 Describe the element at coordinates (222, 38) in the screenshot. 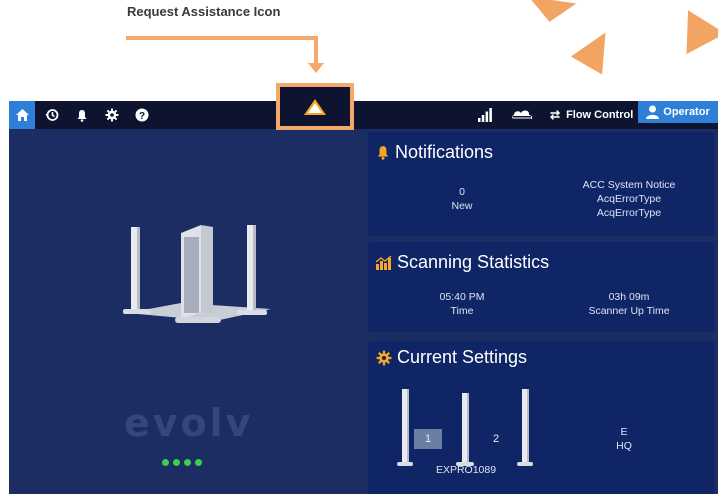

I see `annotation-line` at that location.